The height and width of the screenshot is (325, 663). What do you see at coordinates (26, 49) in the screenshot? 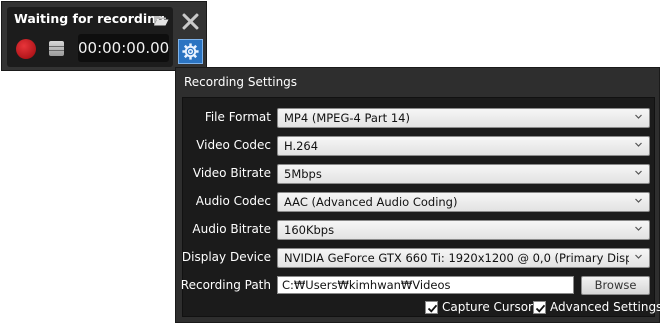
I see `record-icon` at bounding box center [26, 49].